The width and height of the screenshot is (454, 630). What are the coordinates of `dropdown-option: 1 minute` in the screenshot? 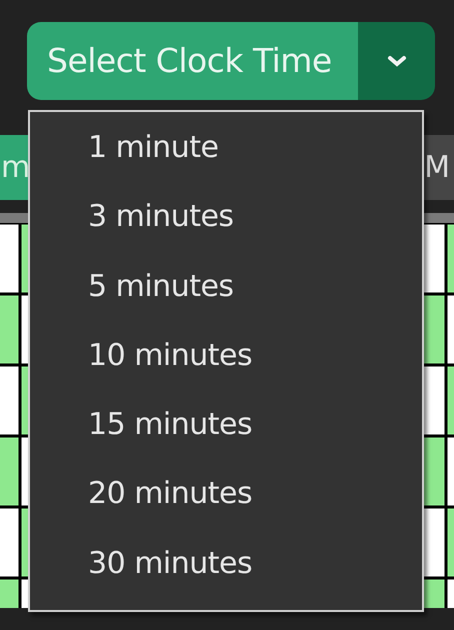 It's located at (226, 159).